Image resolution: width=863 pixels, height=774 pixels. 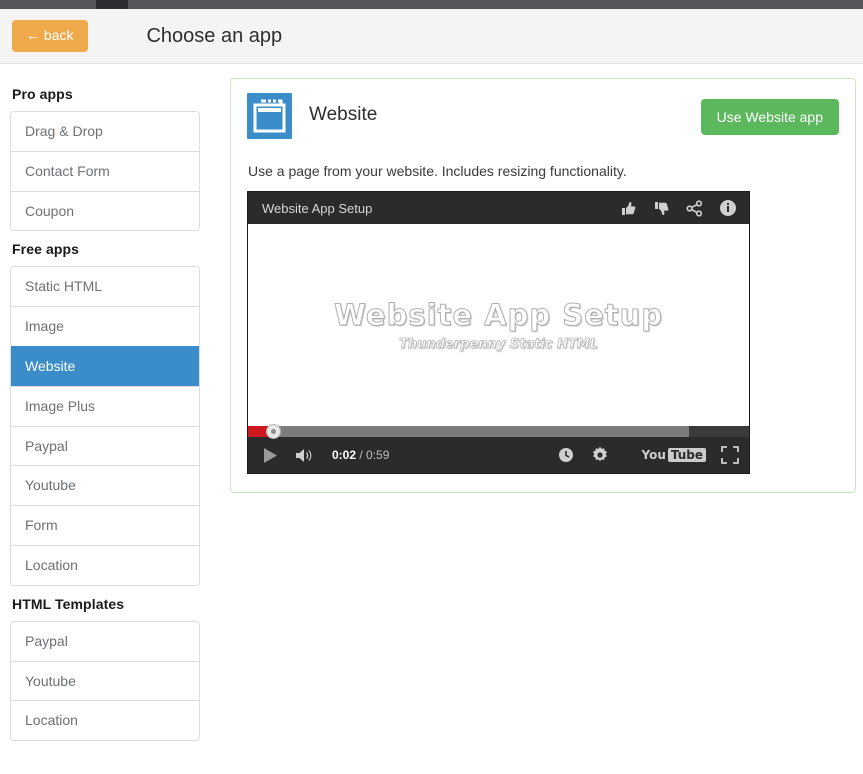 I want to click on browser-tab-strip-right, so click(x=495, y=4).